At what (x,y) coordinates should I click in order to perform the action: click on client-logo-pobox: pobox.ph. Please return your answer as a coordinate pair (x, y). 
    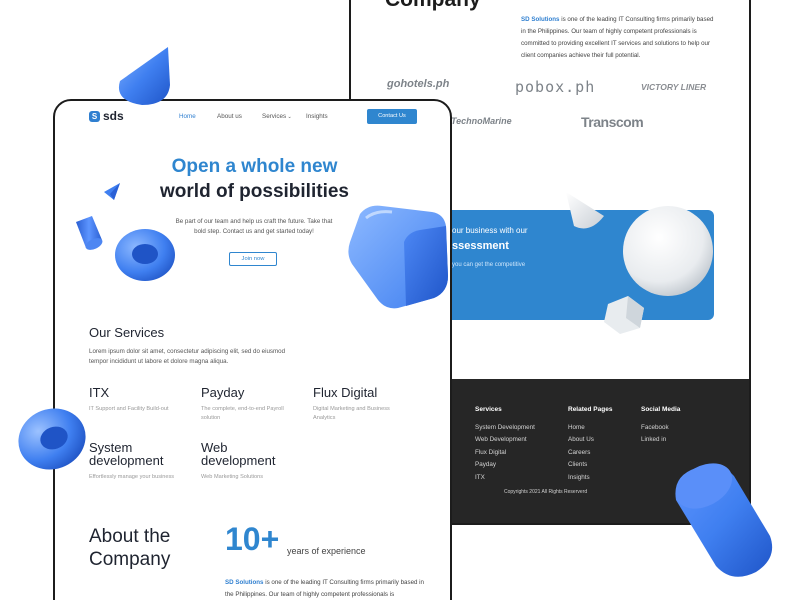
    Looking at the image, I should click on (555, 87).